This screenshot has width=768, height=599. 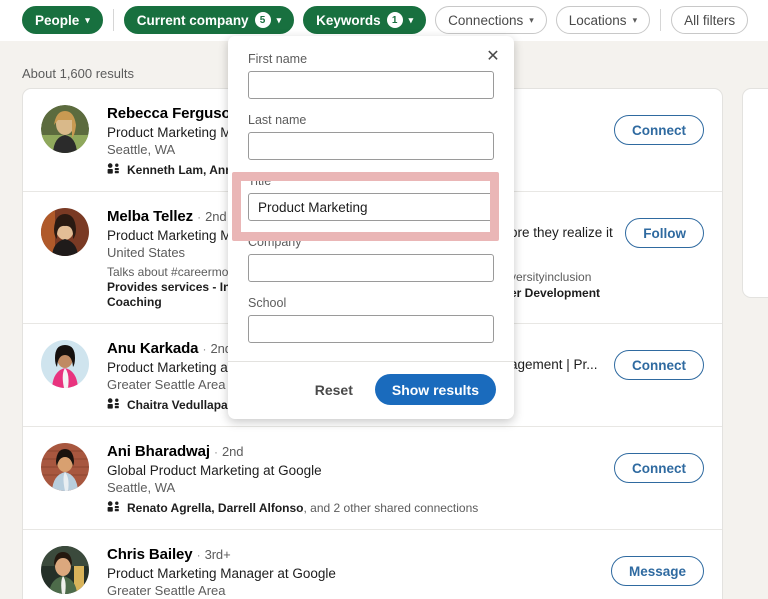 What do you see at coordinates (215, 508) in the screenshot?
I see `shared-connections-names: Renato Agrella, Darrell Alfonso` at bounding box center [215, 508].